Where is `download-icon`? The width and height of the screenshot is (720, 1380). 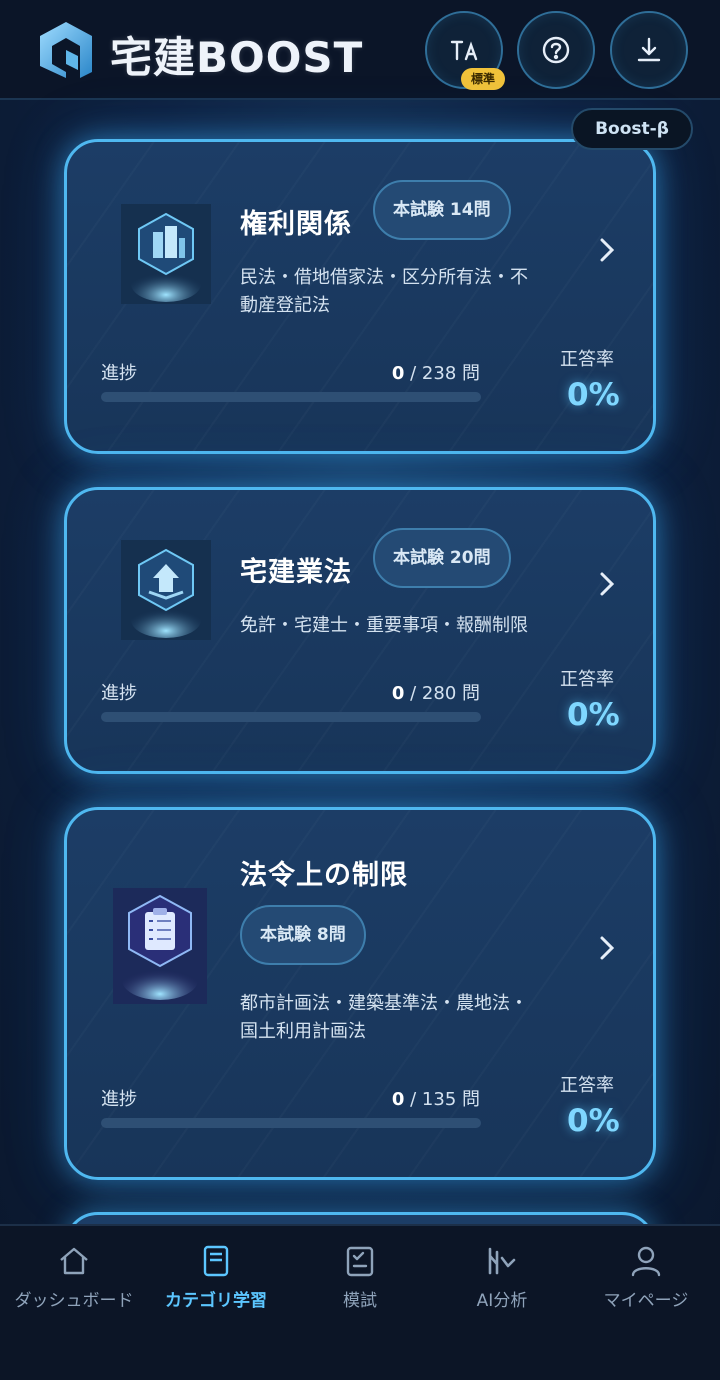 download-icon is located at coordinates (649, 49).